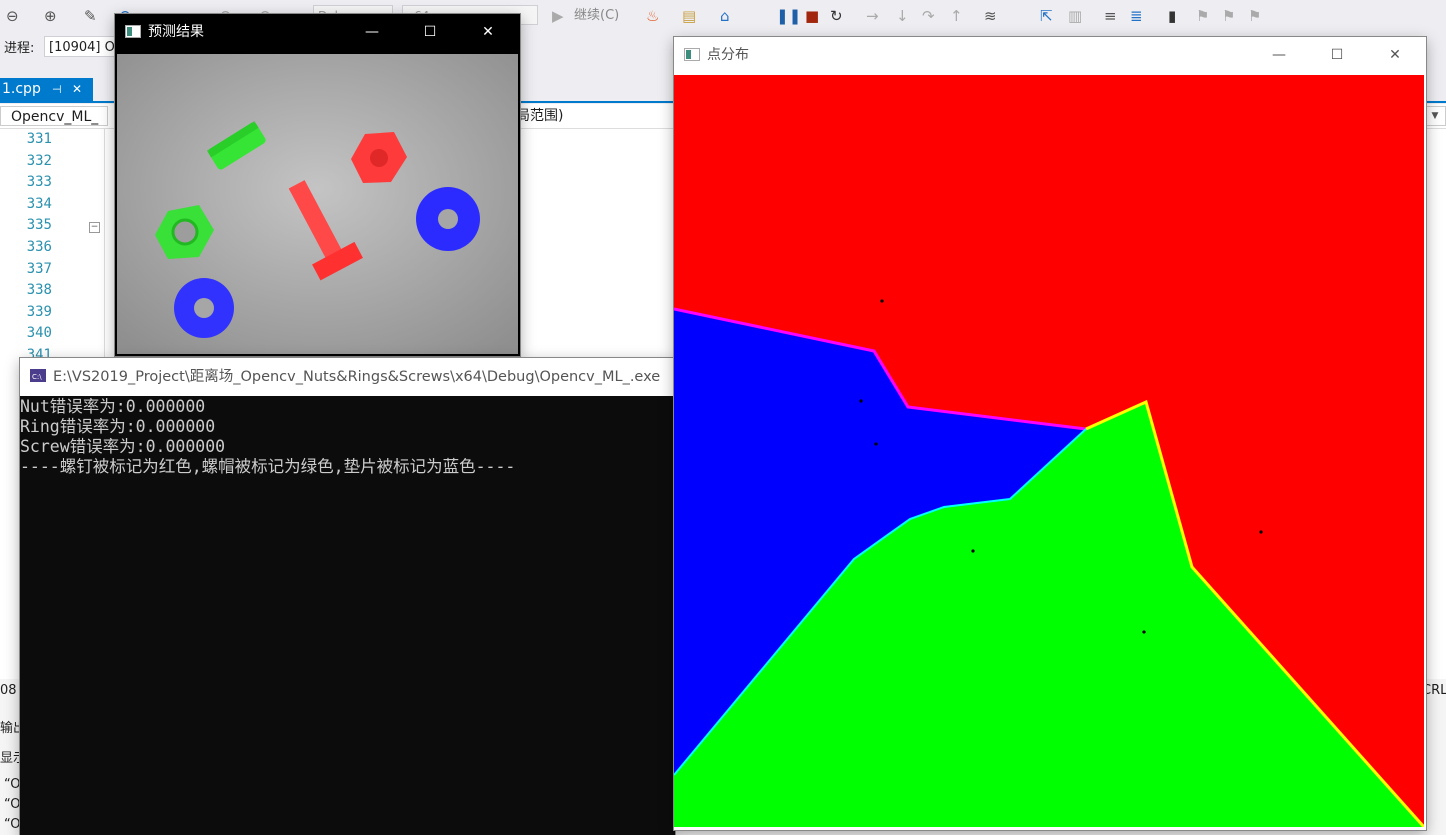 This screenshot has width=1446, height=835. Describe the element at coordinates (317, 204) in the screenshot. I see `prediction-image` at that location.